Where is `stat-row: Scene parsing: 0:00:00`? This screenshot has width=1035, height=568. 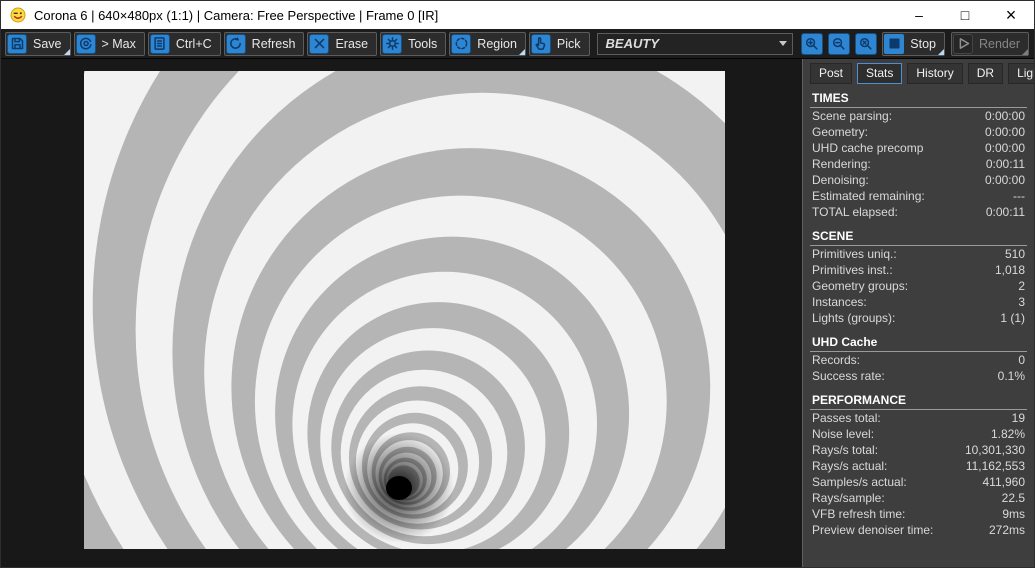
stat-row: Scene parsing: 0:00:00 is located at coordinates (918, 116).